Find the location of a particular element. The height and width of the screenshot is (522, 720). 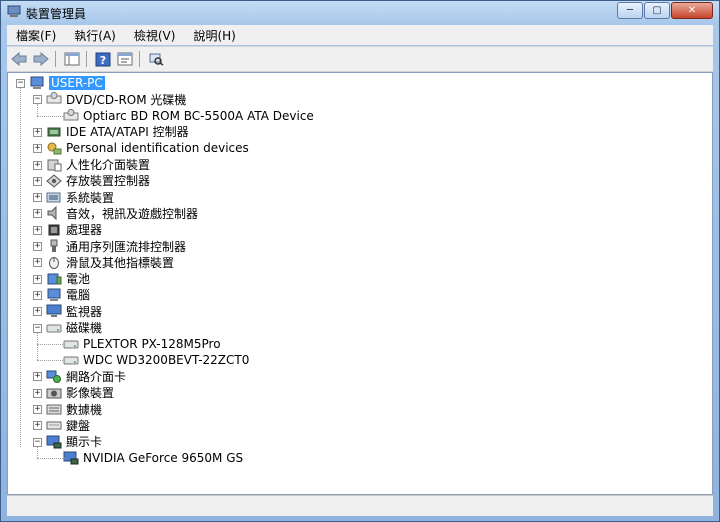

forward-button is located at coordinates (41, 59).